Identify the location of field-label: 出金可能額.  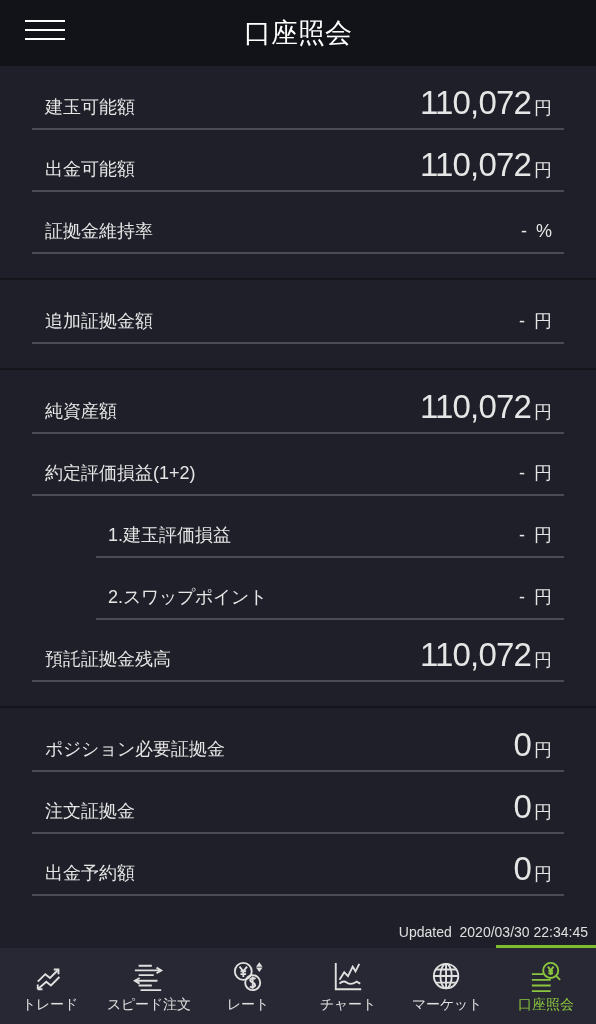
(90, 169).